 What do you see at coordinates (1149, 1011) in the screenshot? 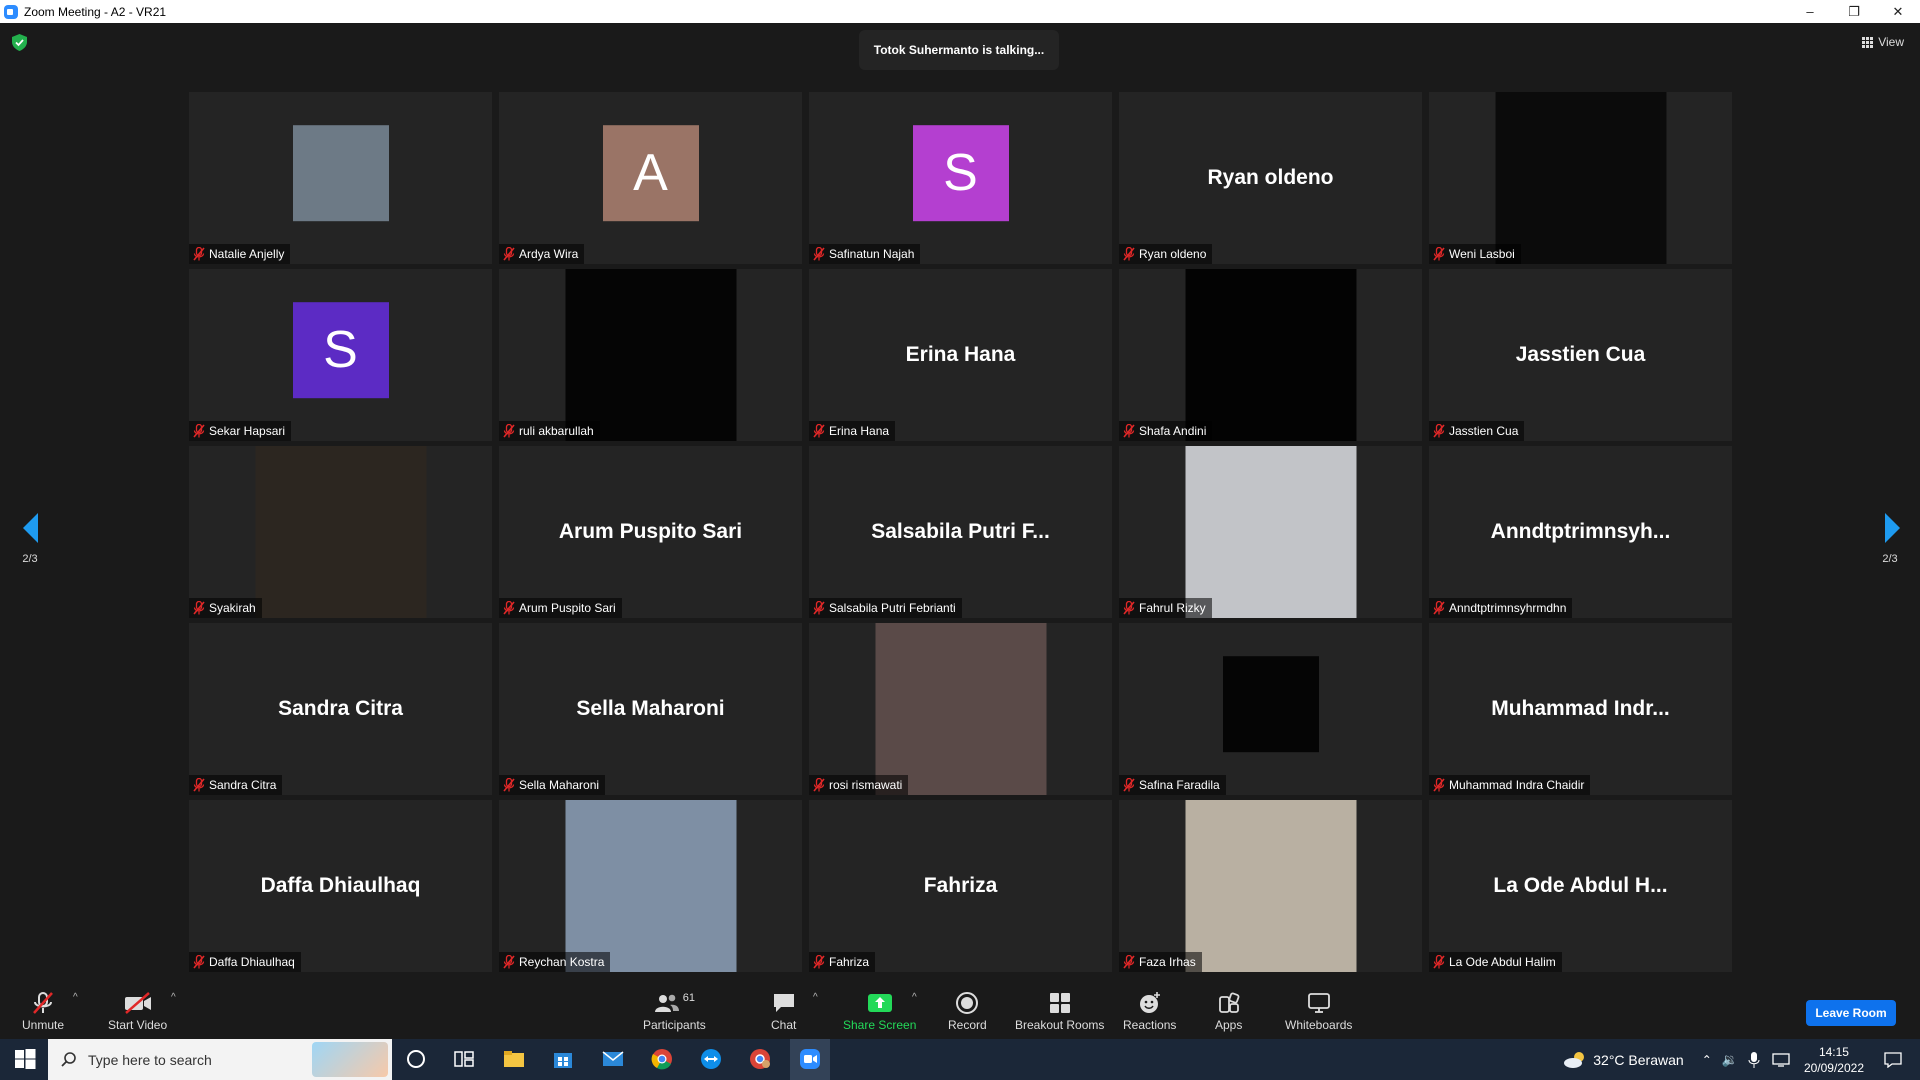
I see `reactions-button: Reactions` at bounding box center [1149, 1011].